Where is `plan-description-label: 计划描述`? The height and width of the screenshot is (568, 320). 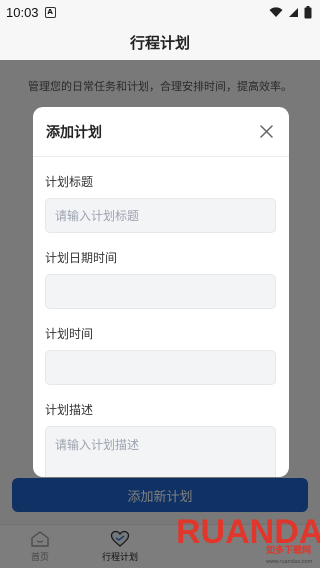
plan-description-label: 计划描述 is located at coordinates (69, 410).